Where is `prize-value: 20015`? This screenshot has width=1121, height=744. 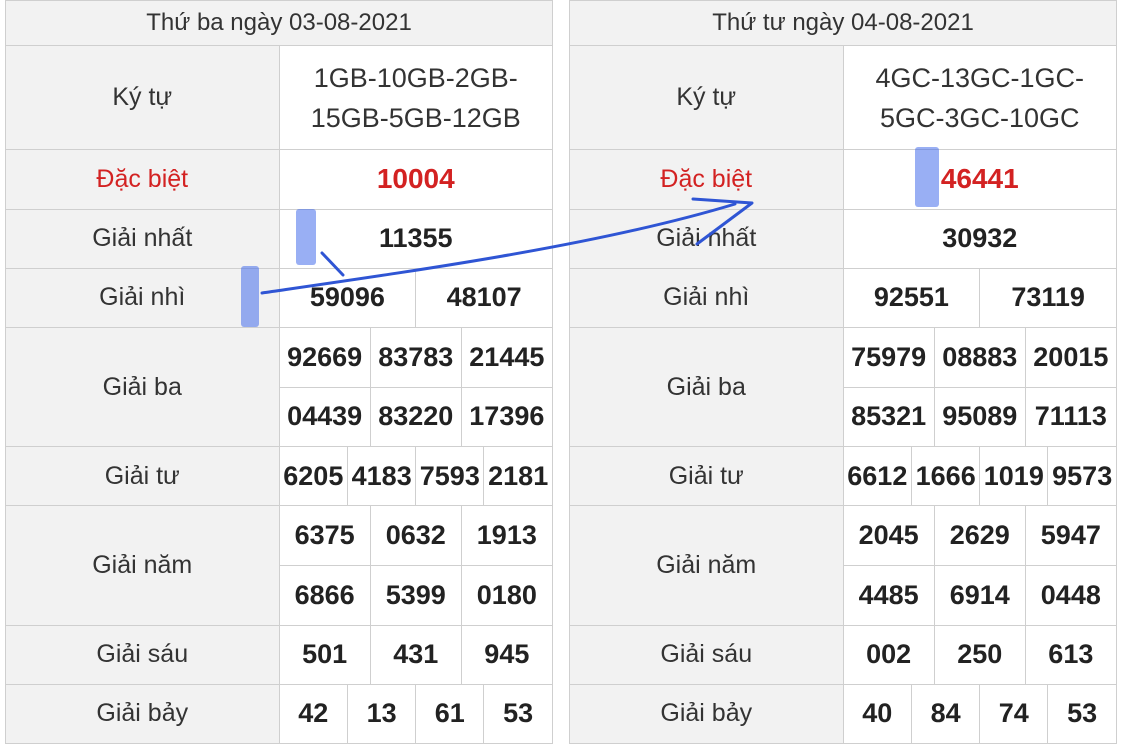
prize-value: 20015 is located at coordinates (1070, 357).